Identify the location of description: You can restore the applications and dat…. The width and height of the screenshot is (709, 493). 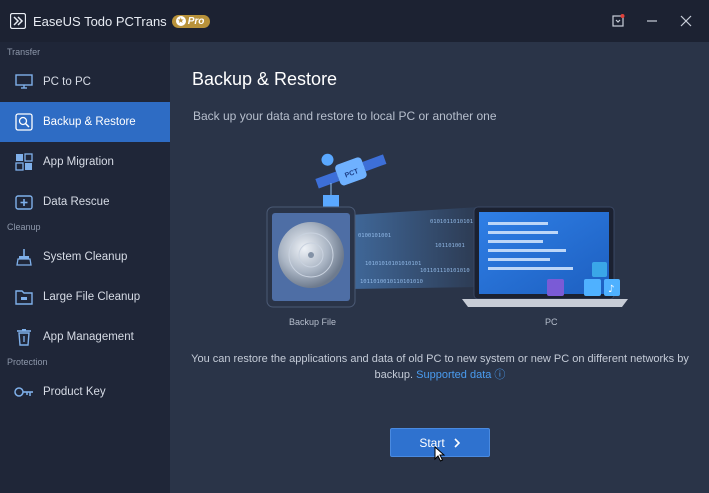
(440, 367).